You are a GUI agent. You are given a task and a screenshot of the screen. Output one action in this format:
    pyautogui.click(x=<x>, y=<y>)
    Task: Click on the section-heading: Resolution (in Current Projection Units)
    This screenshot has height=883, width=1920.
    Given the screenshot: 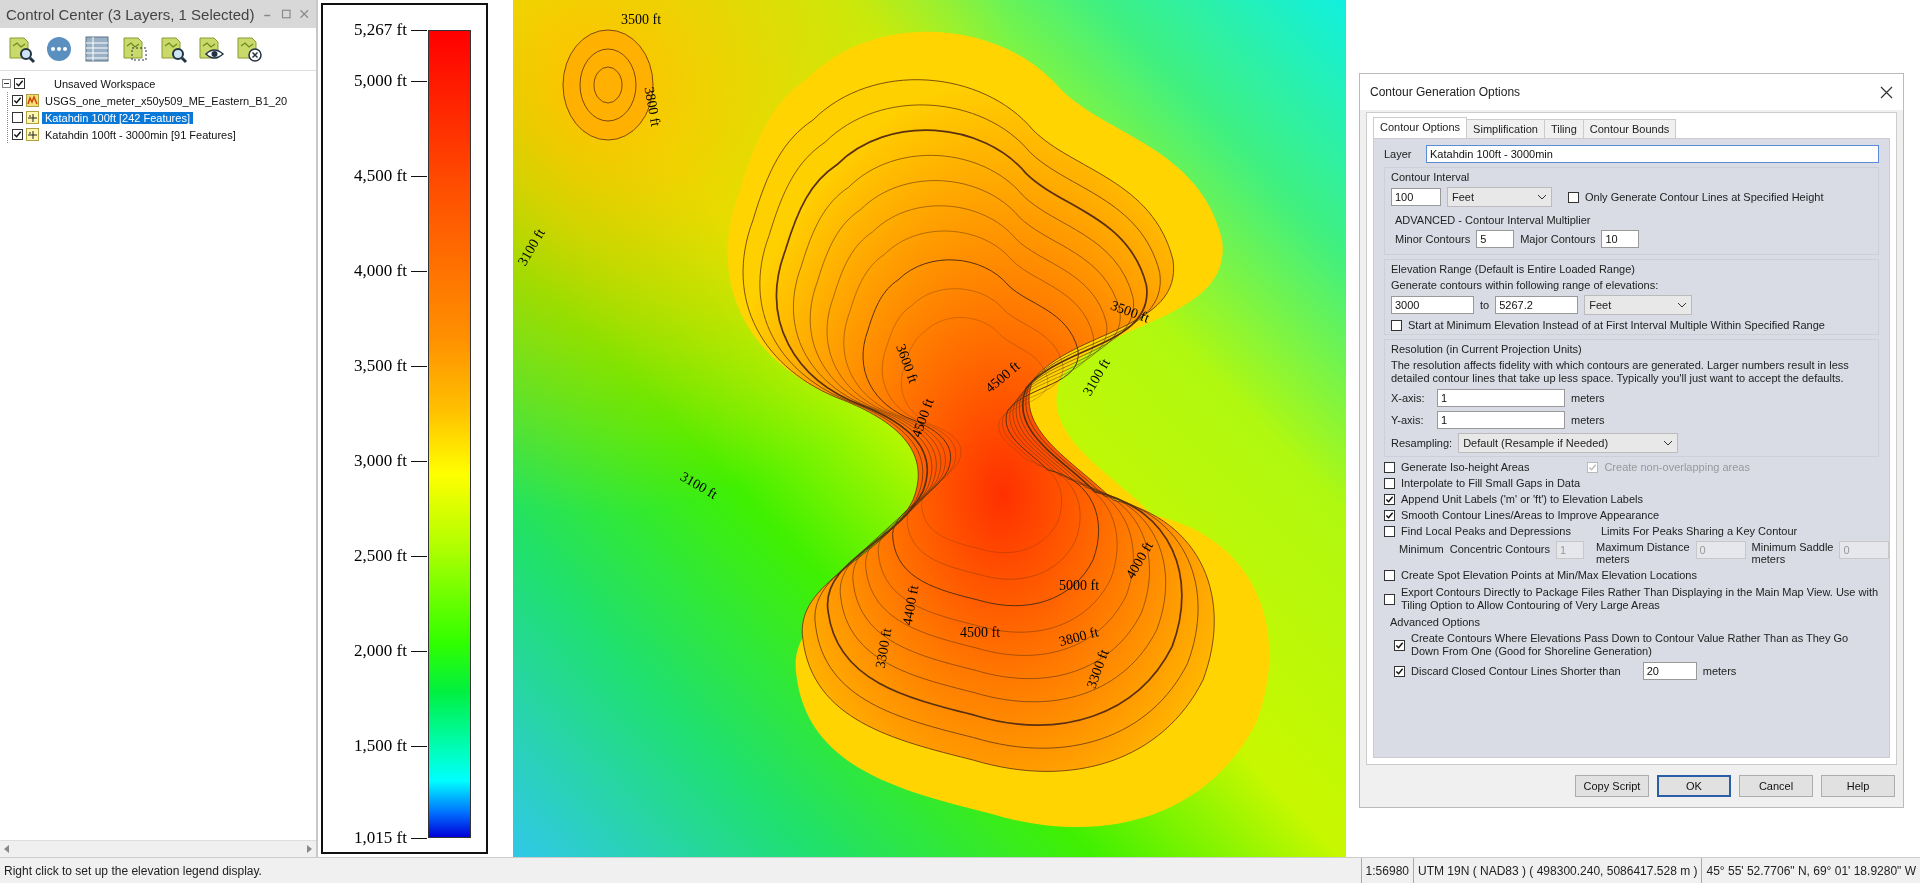 What is the action you would take?
    pyautogui.click(x=1487, y=349)
    